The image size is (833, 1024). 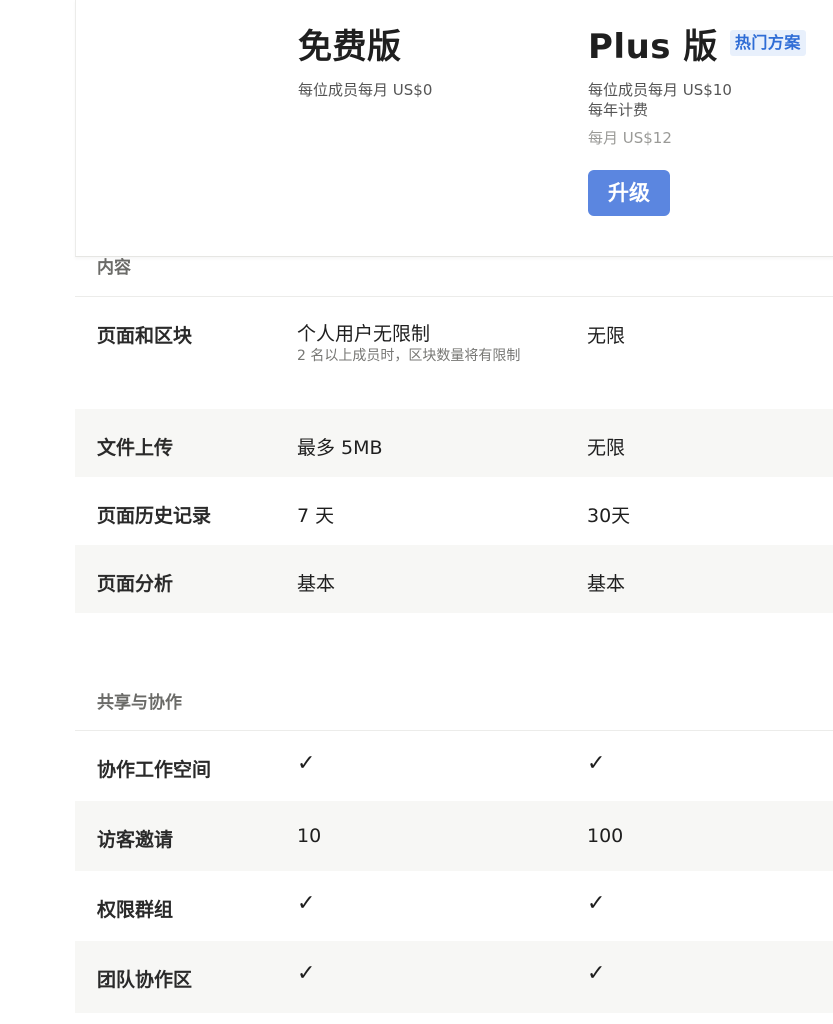 What do you see at coordinates (609, 516) in the screenshot?
I see `plus-value: 30天` at bounding box center [609, 516].